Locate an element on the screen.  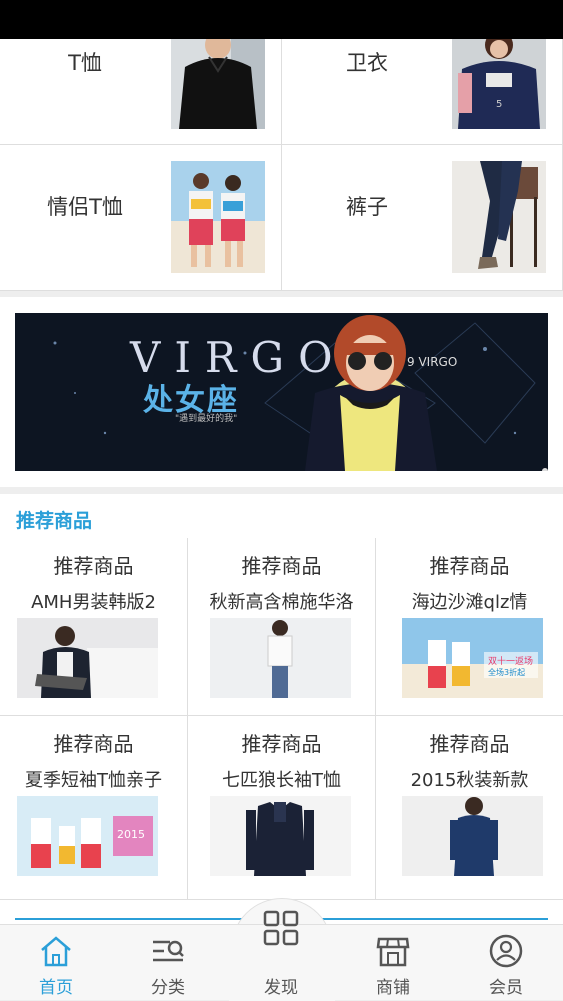
black-tshirt-image is located at coordinates (218, 84).